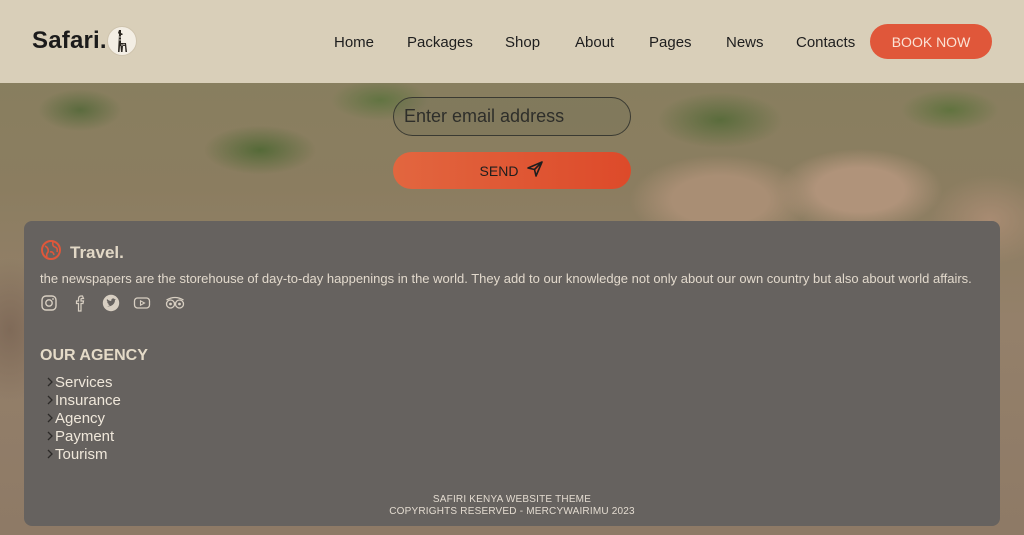 Image resolution: width=1024 pixels, height=535 pixels. I want to click on nav-about: About, so click(594, 42).